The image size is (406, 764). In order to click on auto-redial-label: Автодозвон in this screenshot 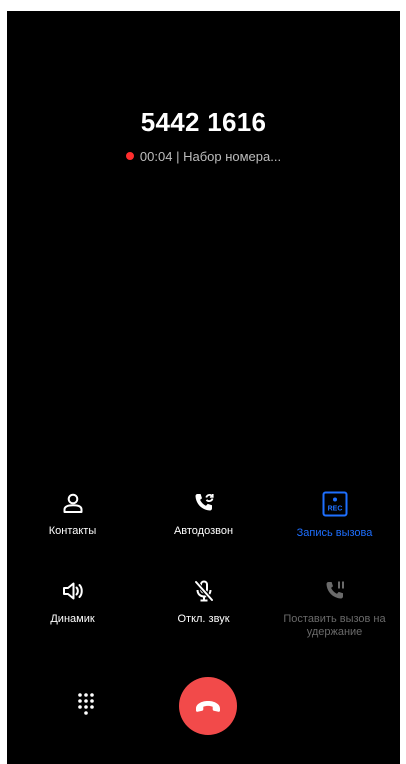, I will do `click(203, 531)`.